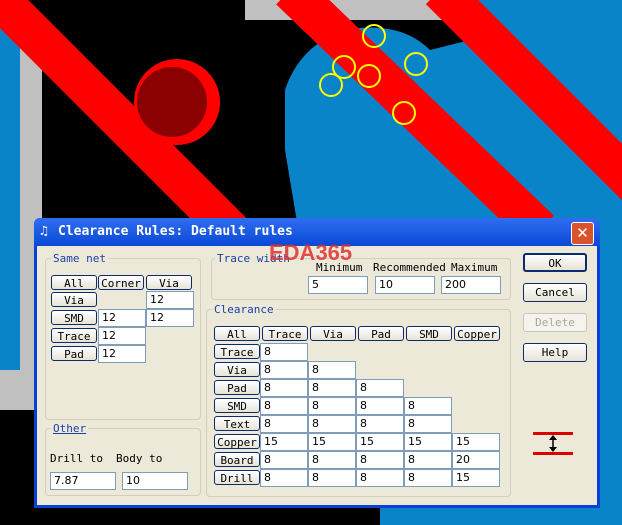  Describe the element at coordinates (244, 309) in the screenshot. I see `clearance-label: Clearance` at that location.